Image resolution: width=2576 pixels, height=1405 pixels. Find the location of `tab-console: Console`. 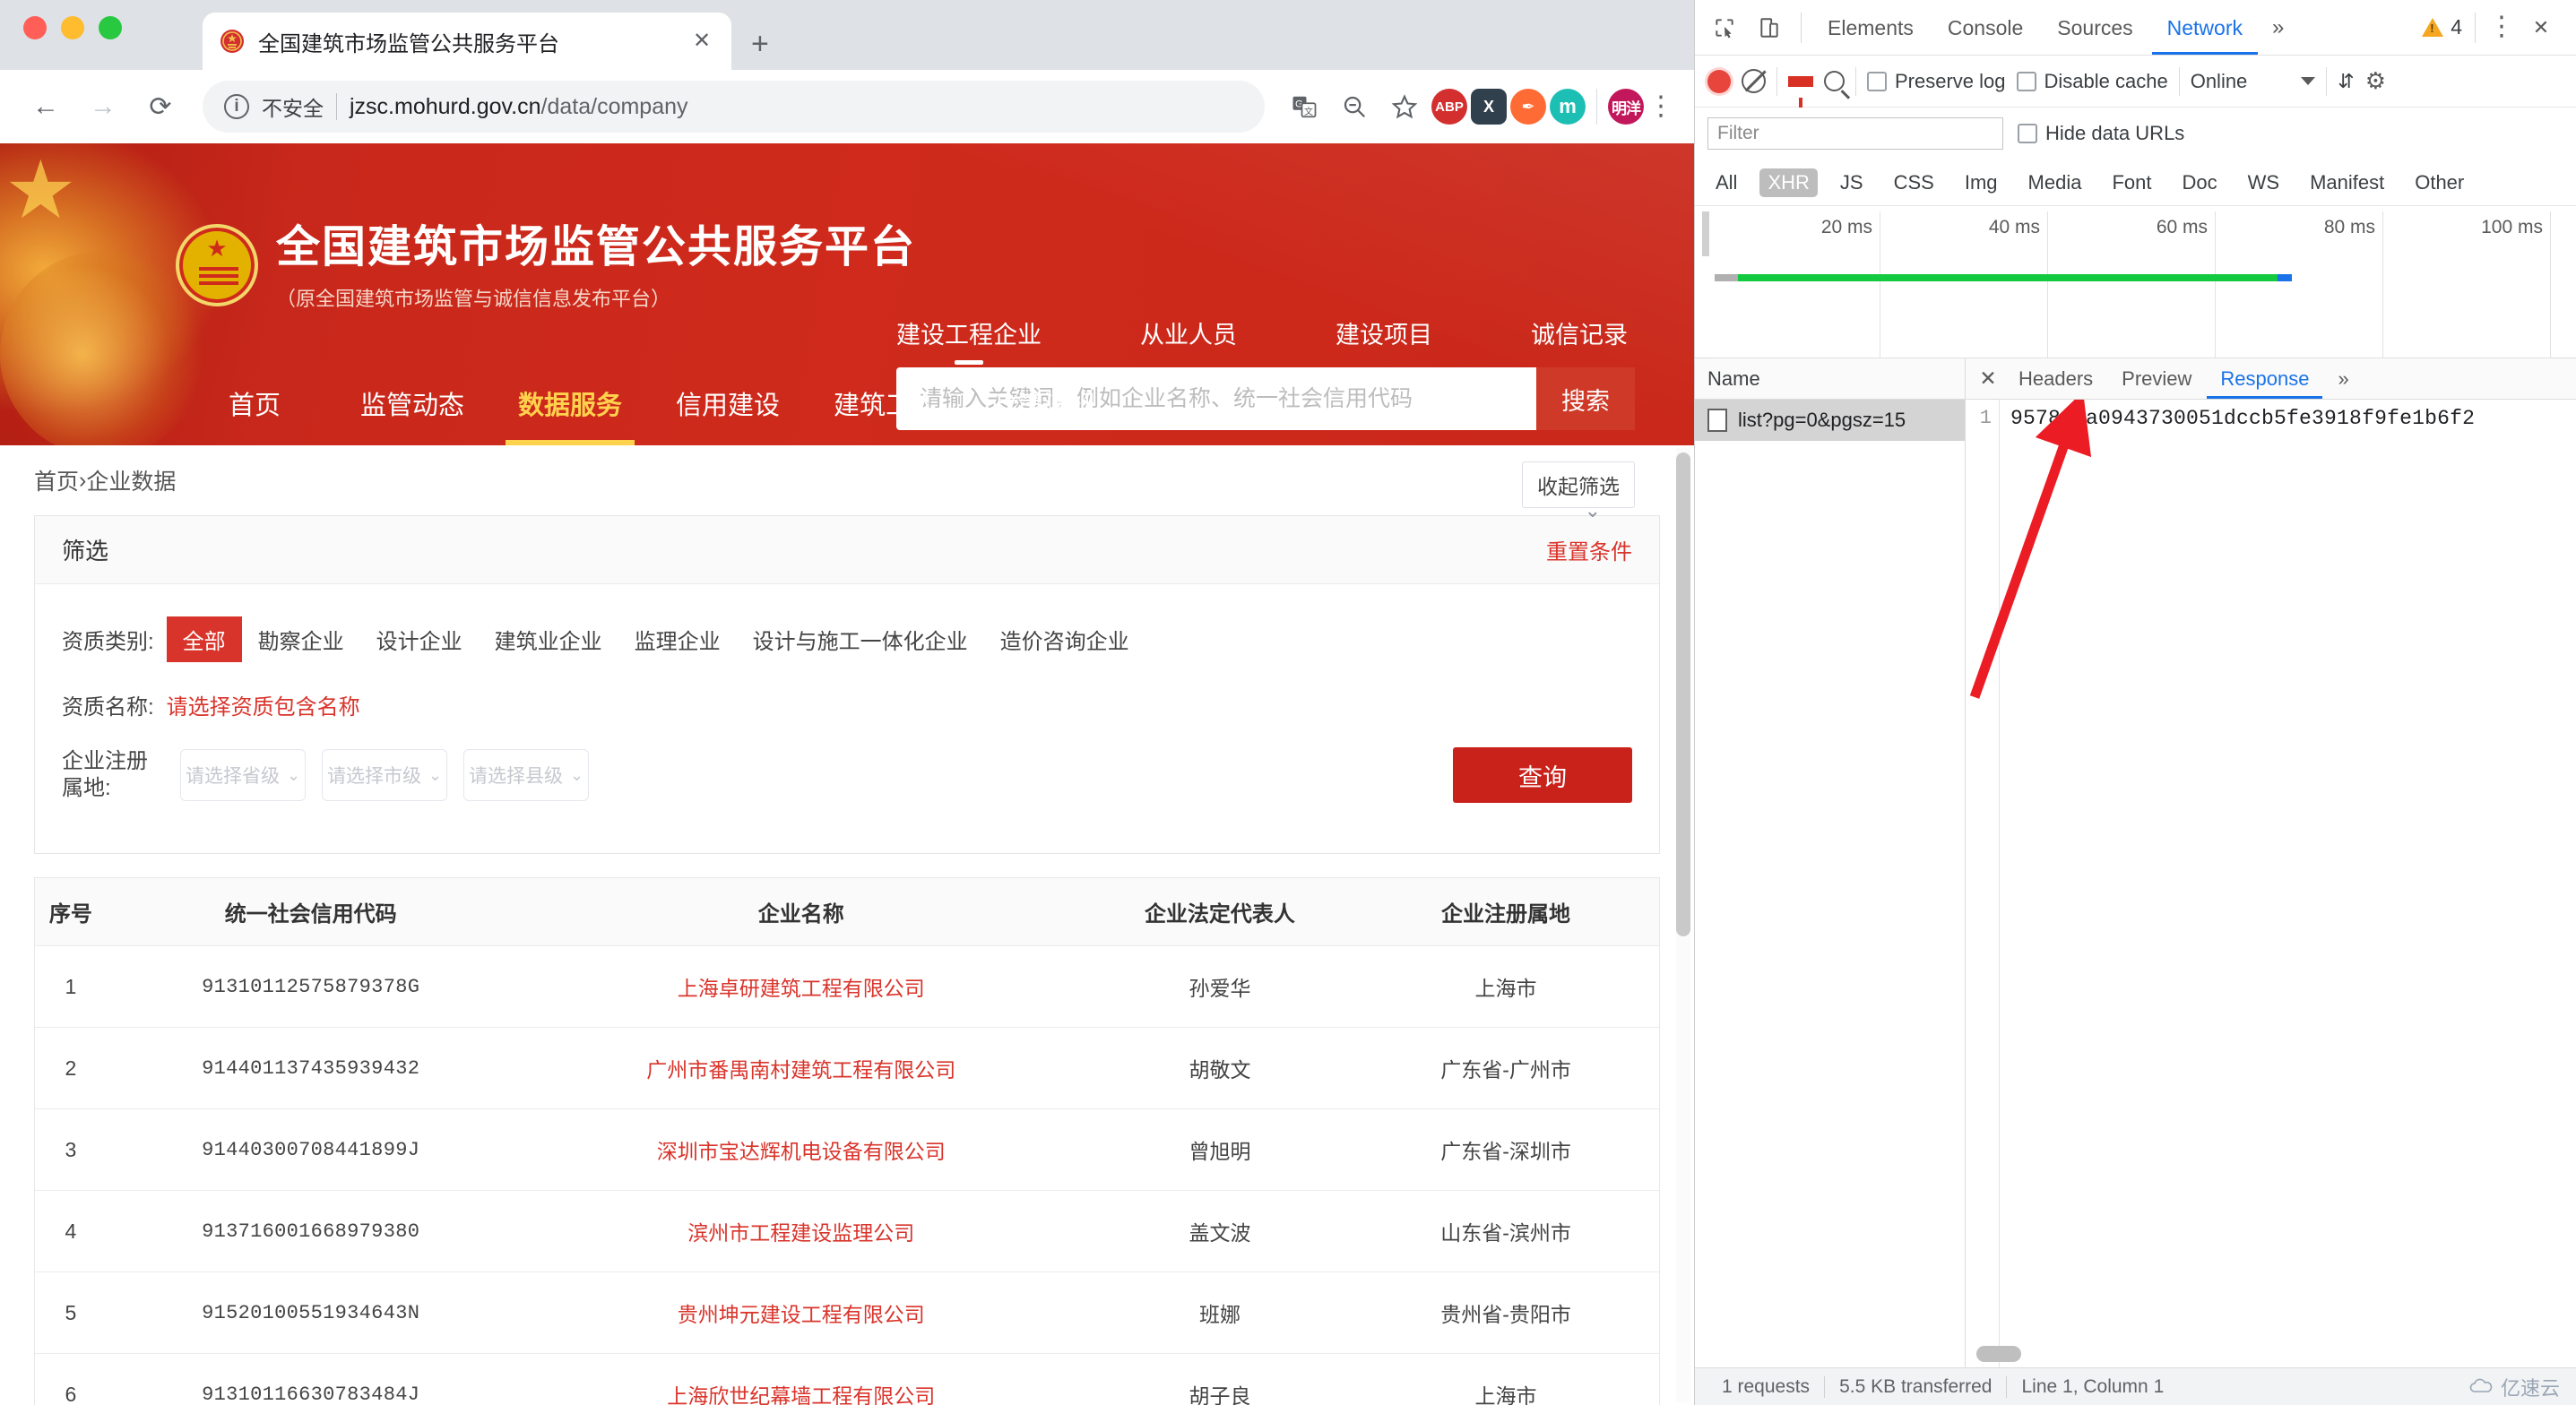

tab-console: Console is located at coordinates (1985, 28).